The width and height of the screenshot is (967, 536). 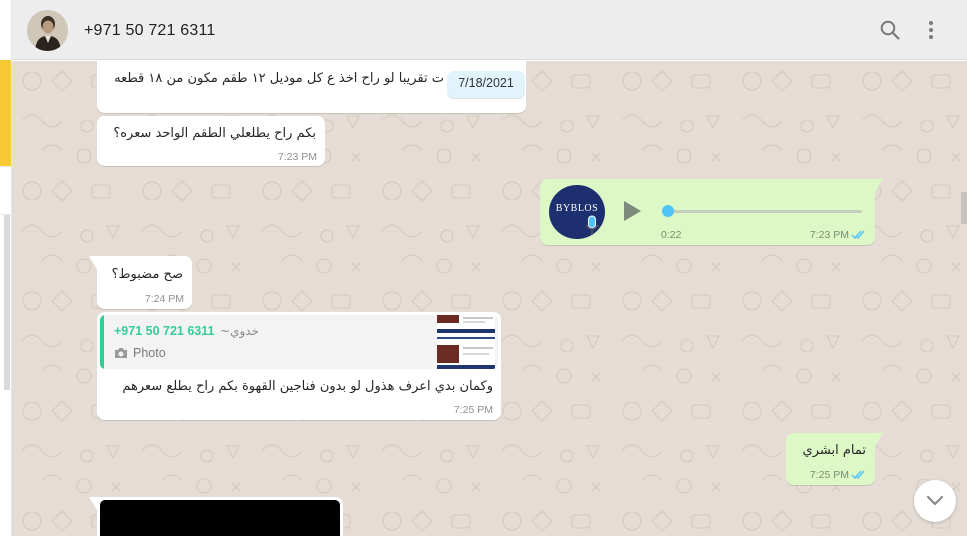 I want to click on incoming-media-message, so click(x=216, y=516).